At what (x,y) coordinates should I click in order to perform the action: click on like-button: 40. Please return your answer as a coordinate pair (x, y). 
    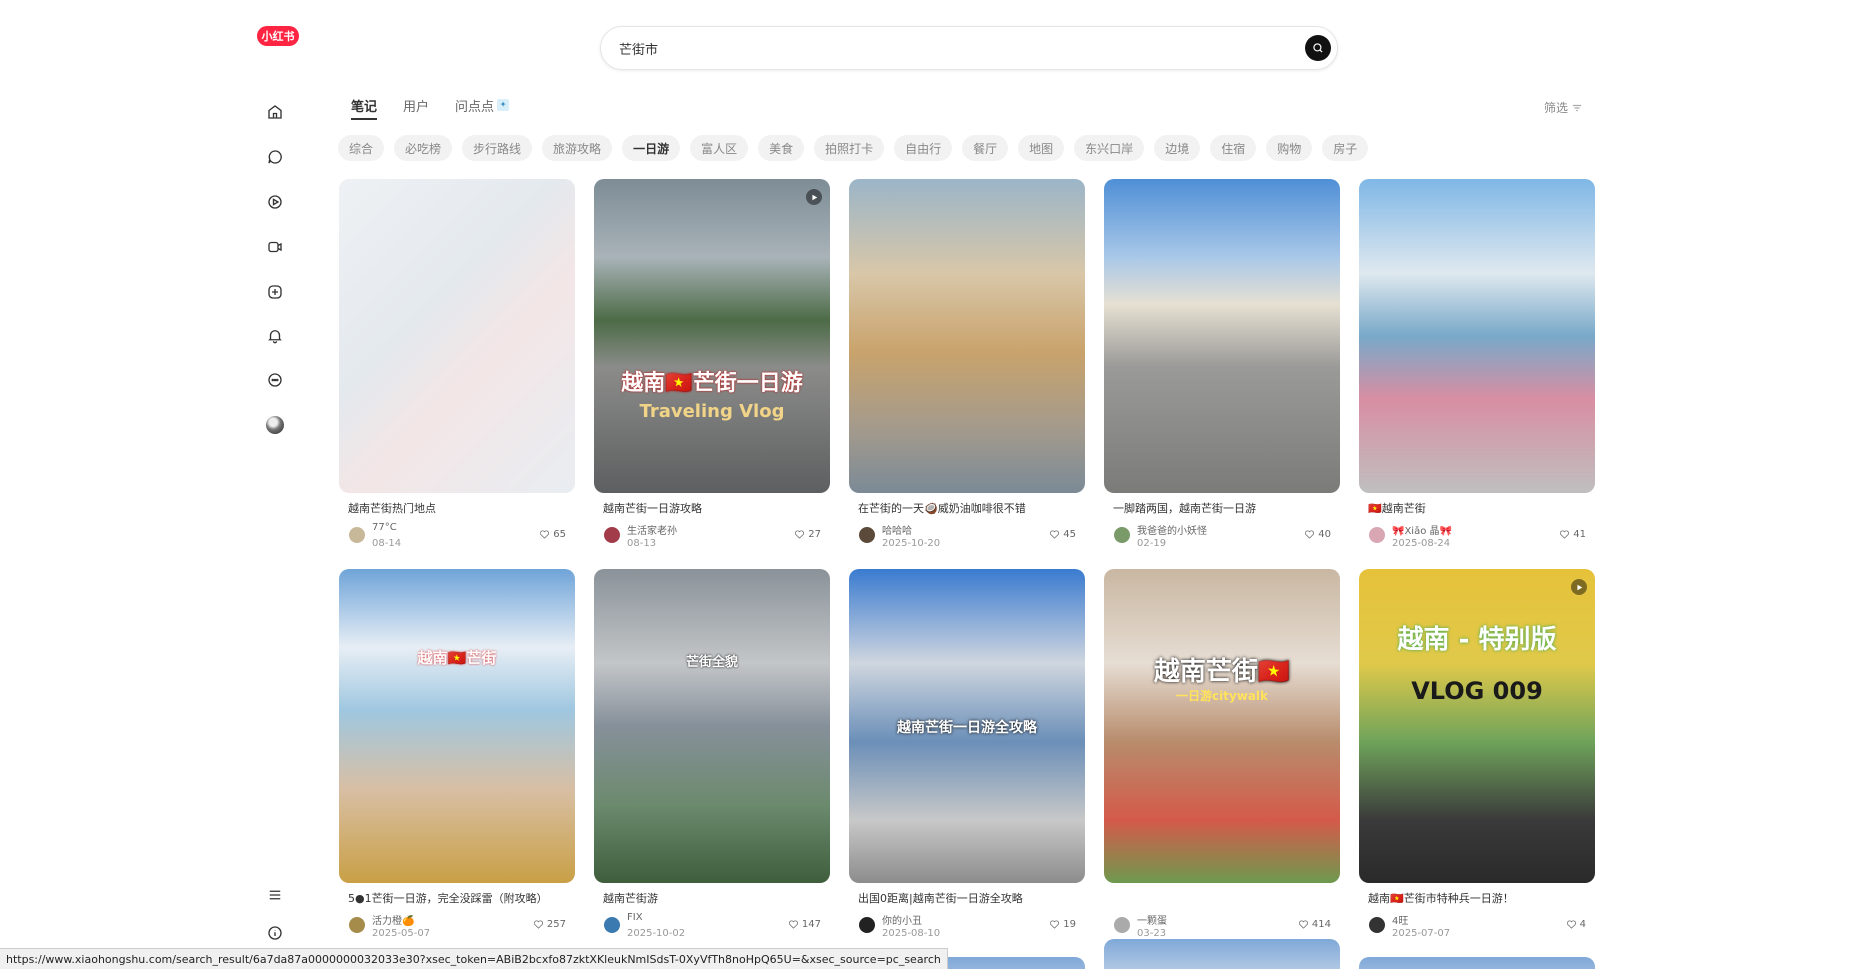
    Looking at the image, I should click on (1317, 534).